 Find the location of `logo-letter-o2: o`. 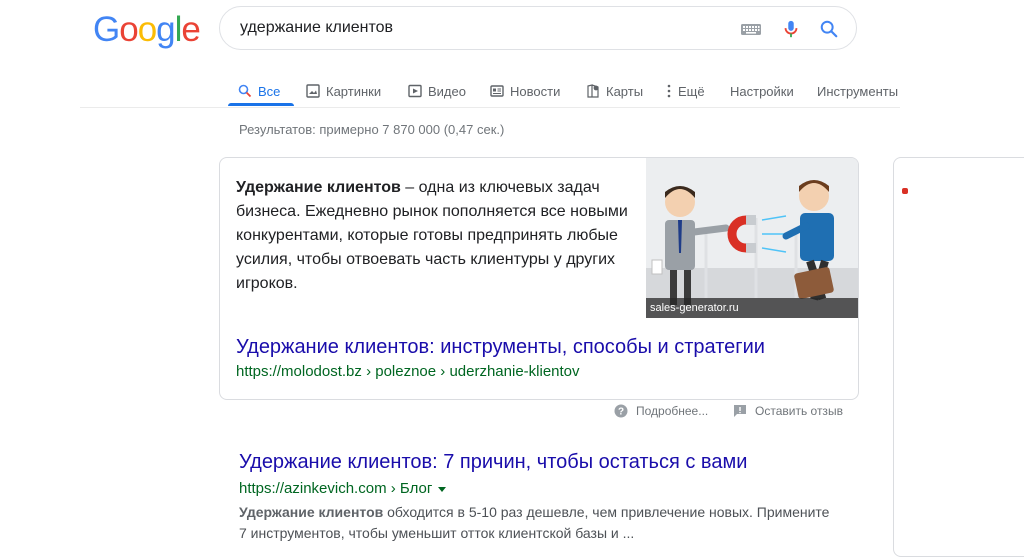

logo-letter-o2: o is located at coordinates (147, 29).